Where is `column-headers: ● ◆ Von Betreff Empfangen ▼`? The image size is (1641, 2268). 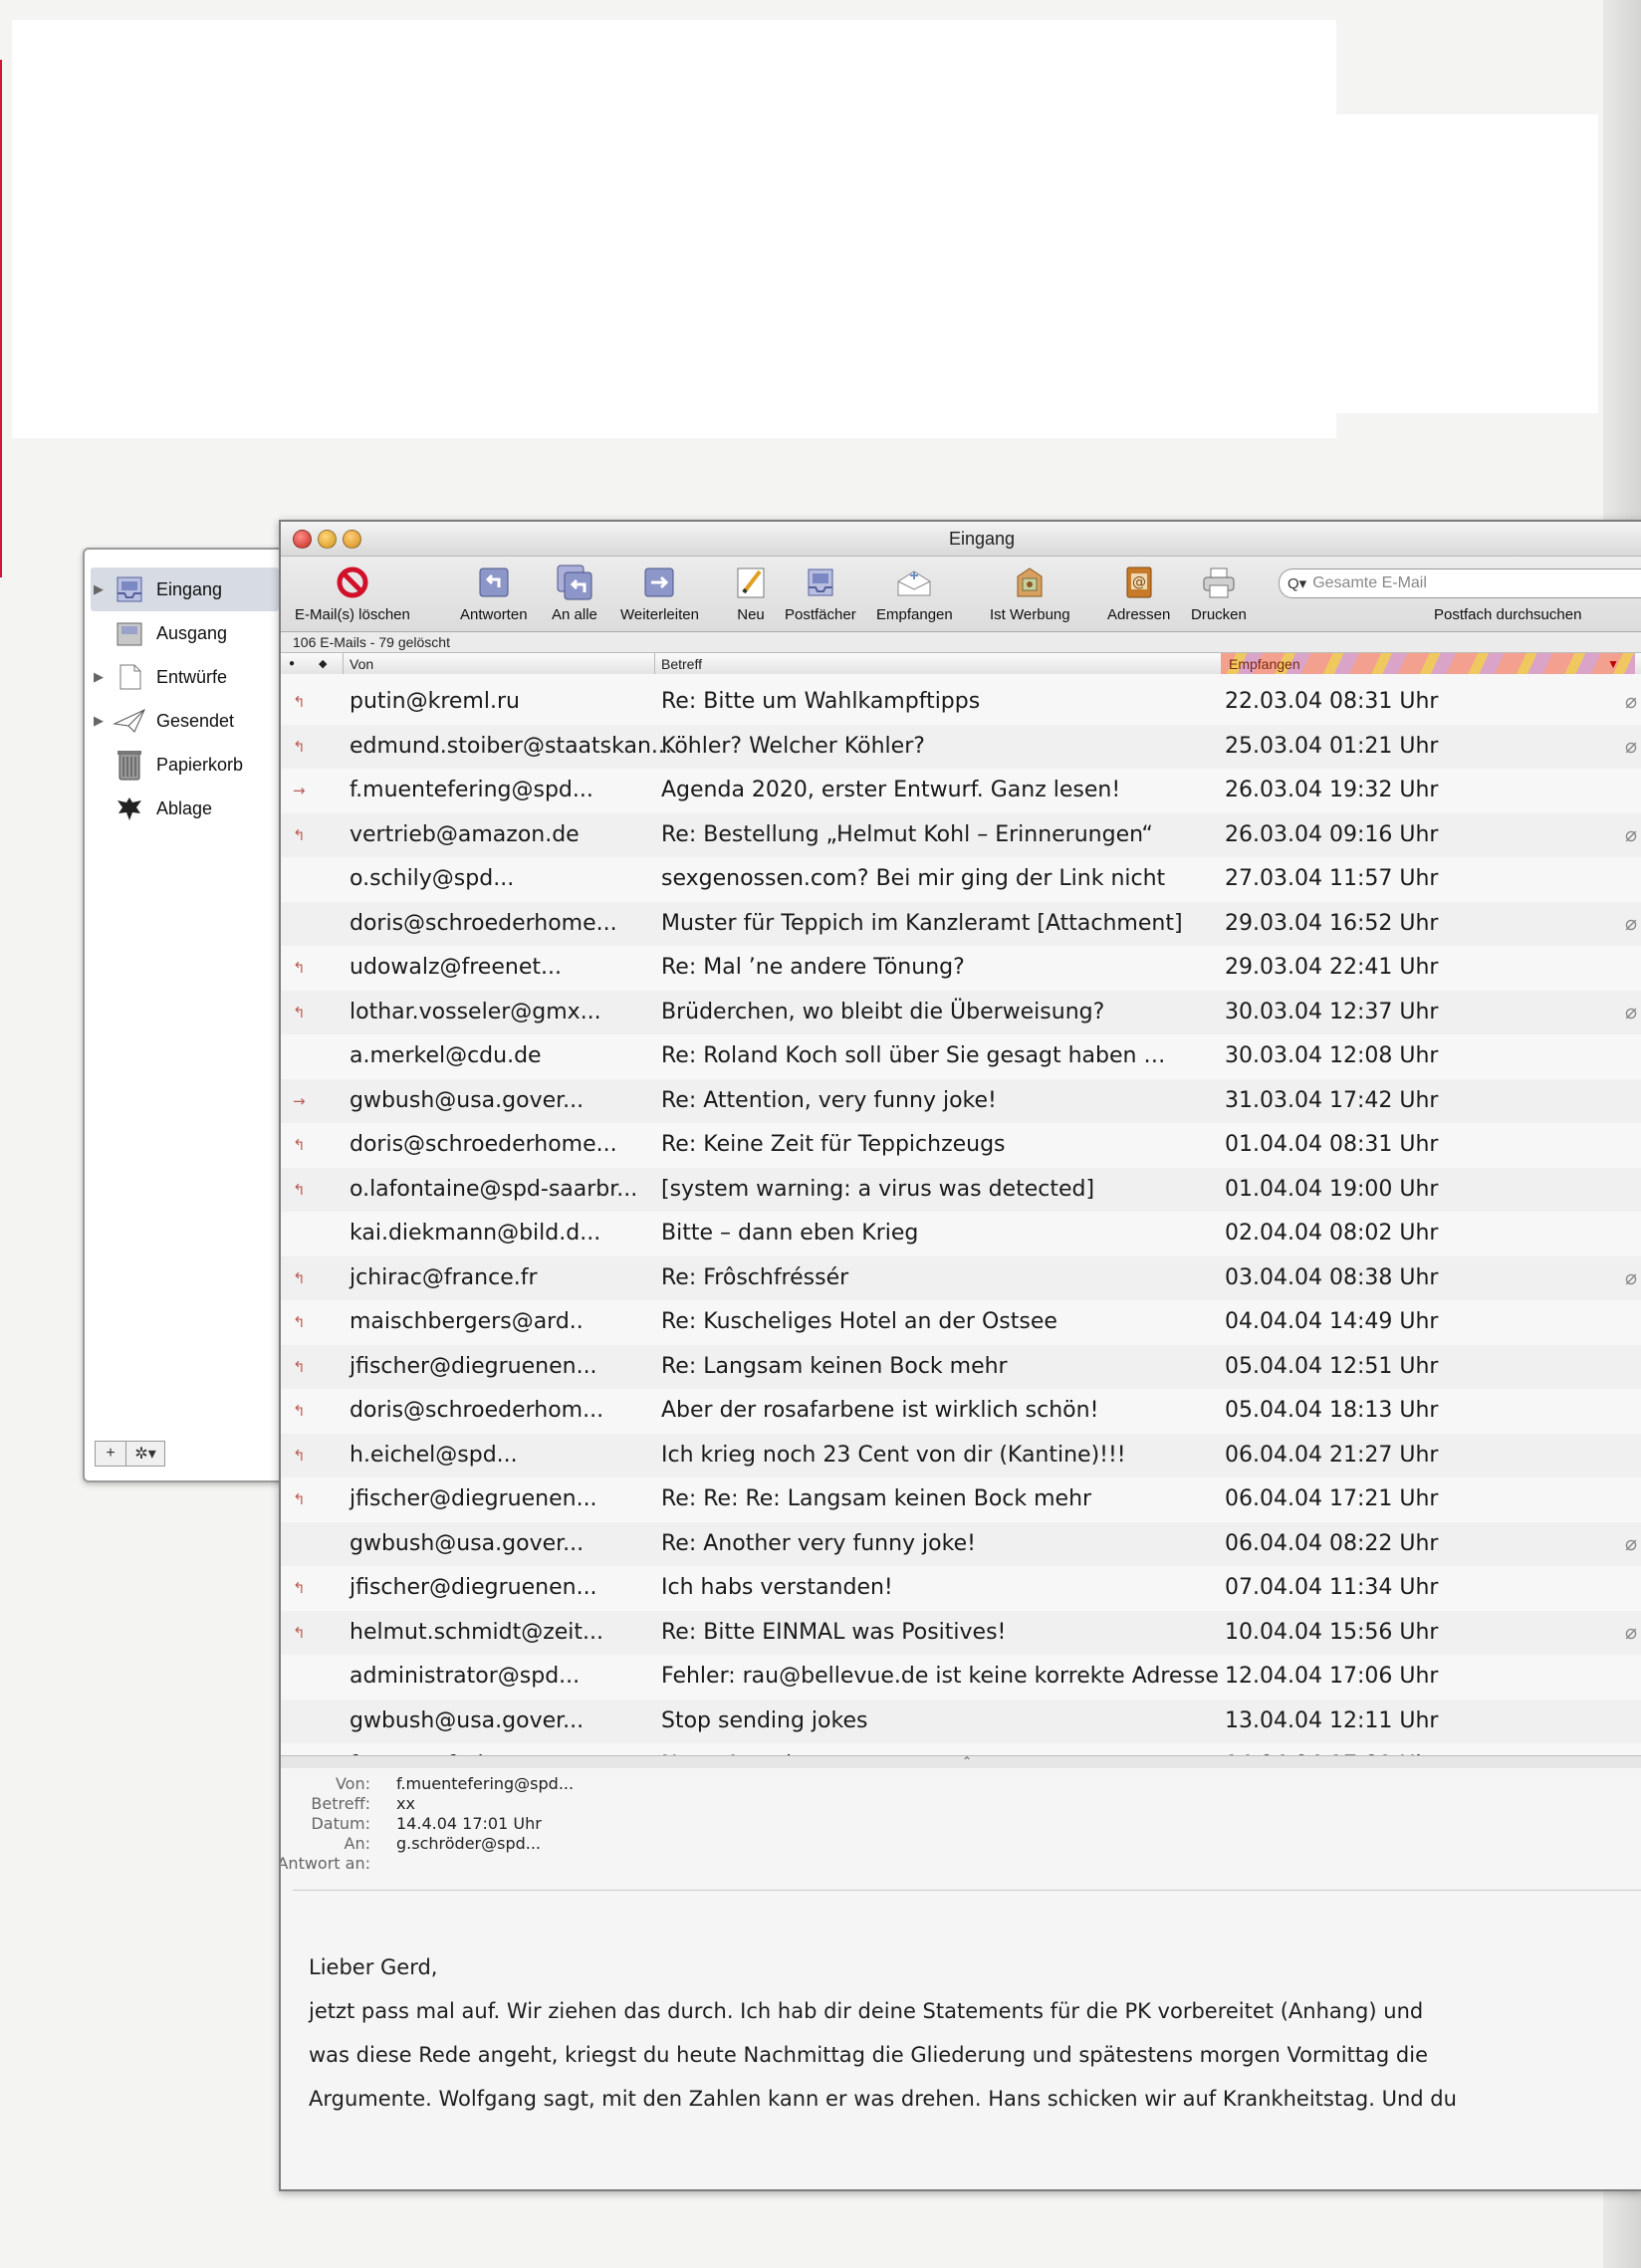 column-headers: ● ◆ Von Betreff Empfangen ▼ is located at coordinates (961, 665).